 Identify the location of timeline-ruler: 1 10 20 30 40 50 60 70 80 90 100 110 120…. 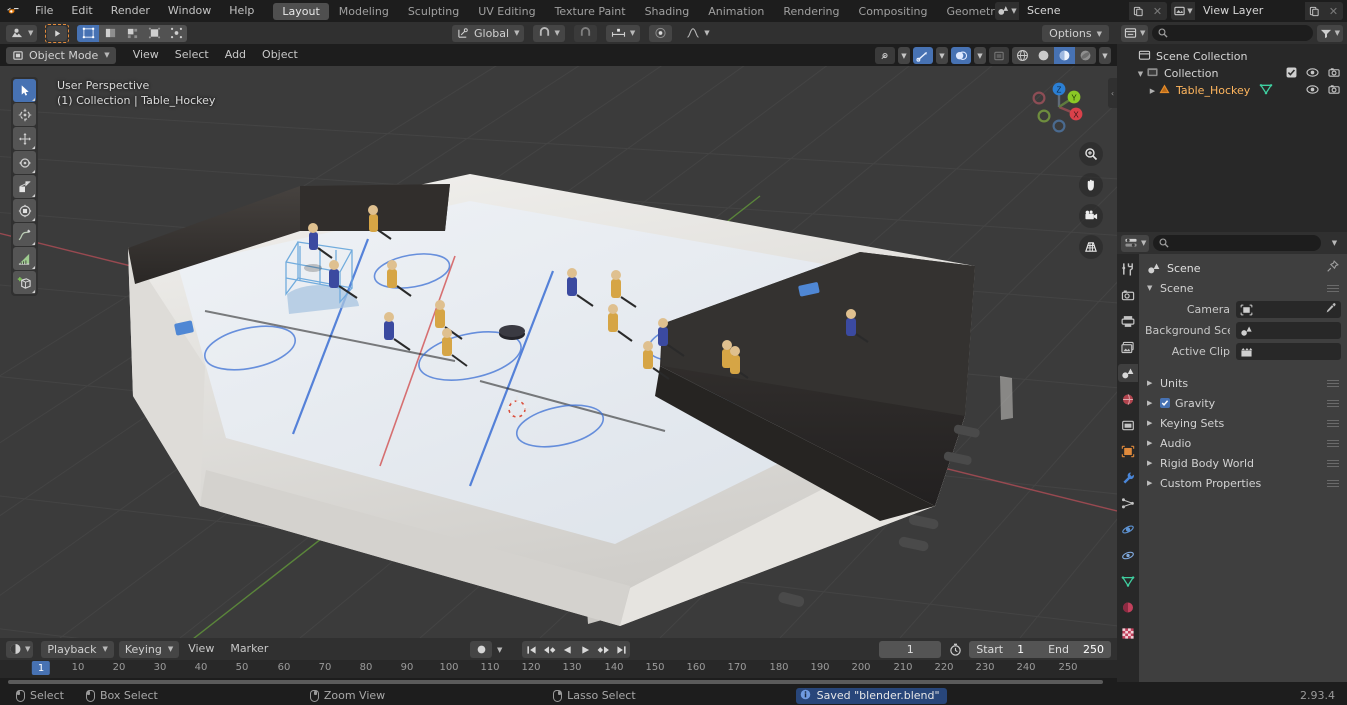
(558, 669).